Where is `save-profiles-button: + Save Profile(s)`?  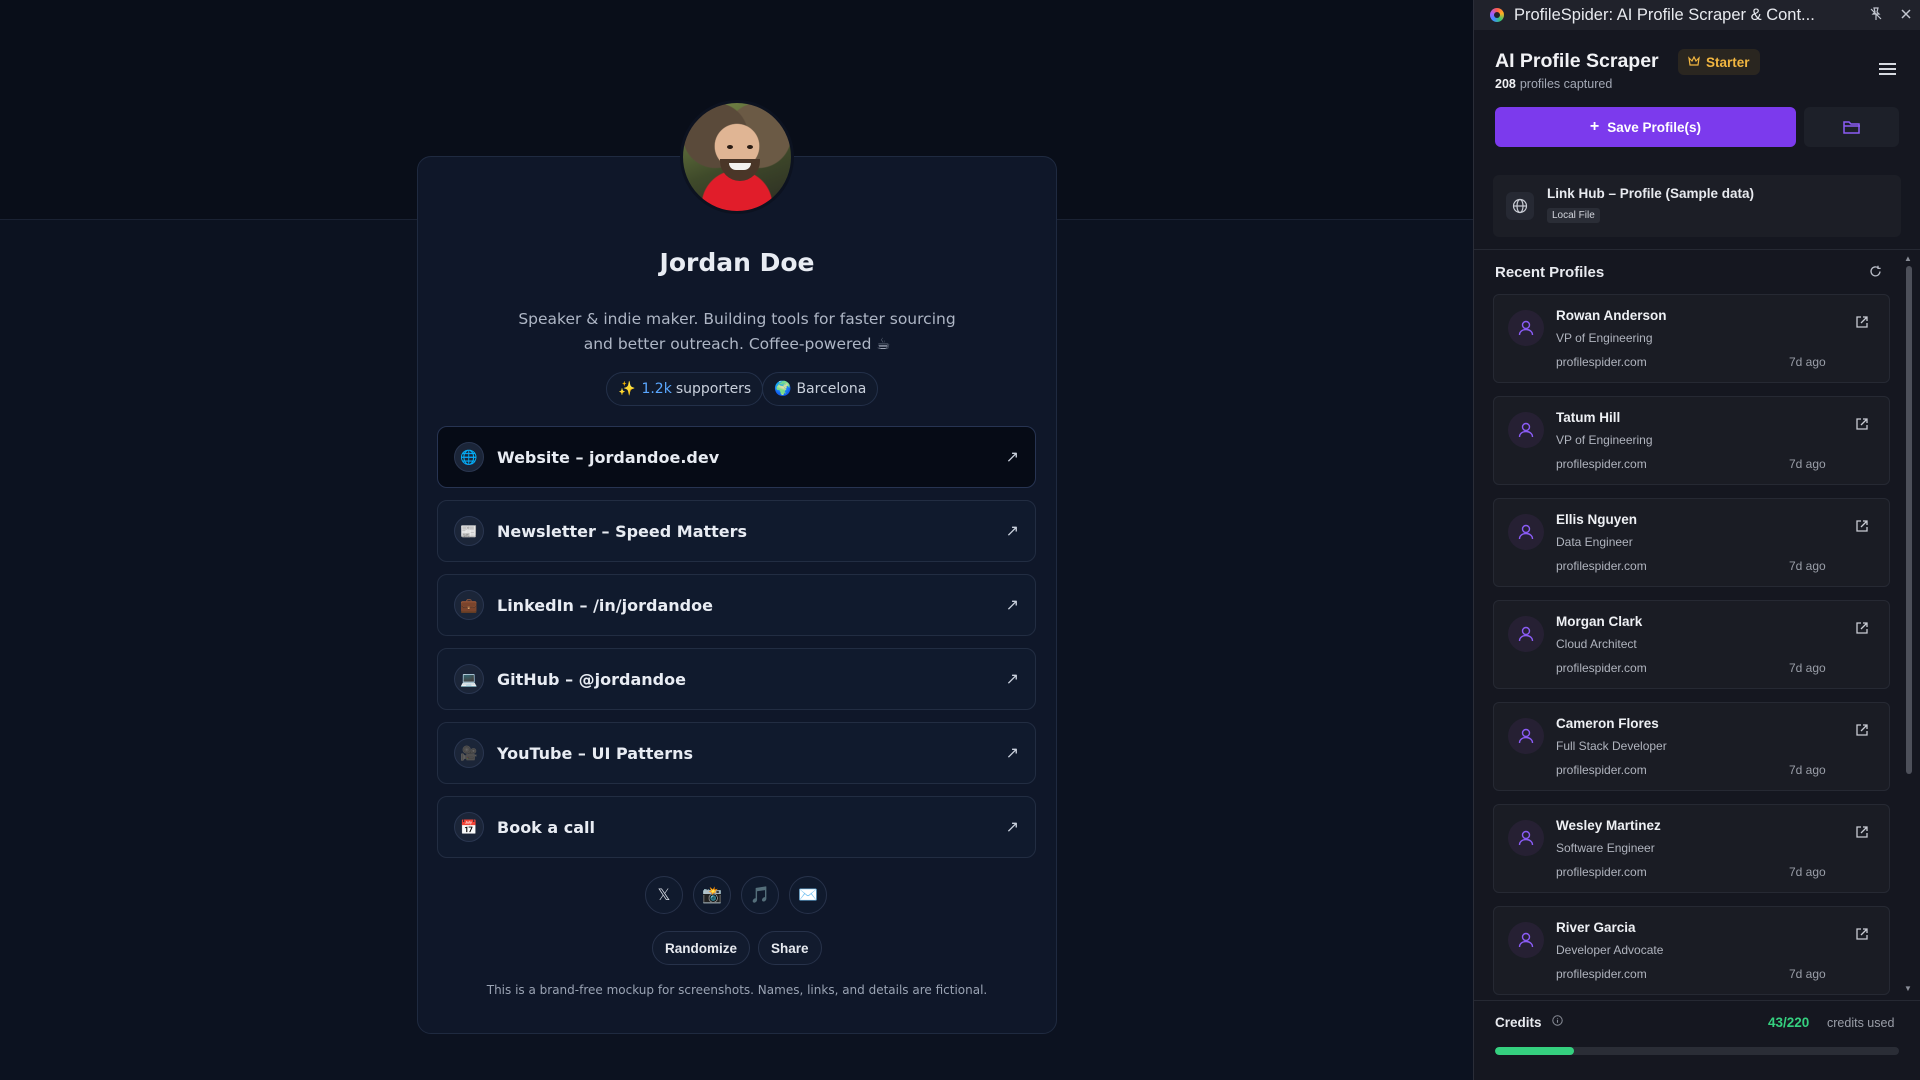
save-profiles-button: + Save Profile(s) is located at coordinates (1645, 127).